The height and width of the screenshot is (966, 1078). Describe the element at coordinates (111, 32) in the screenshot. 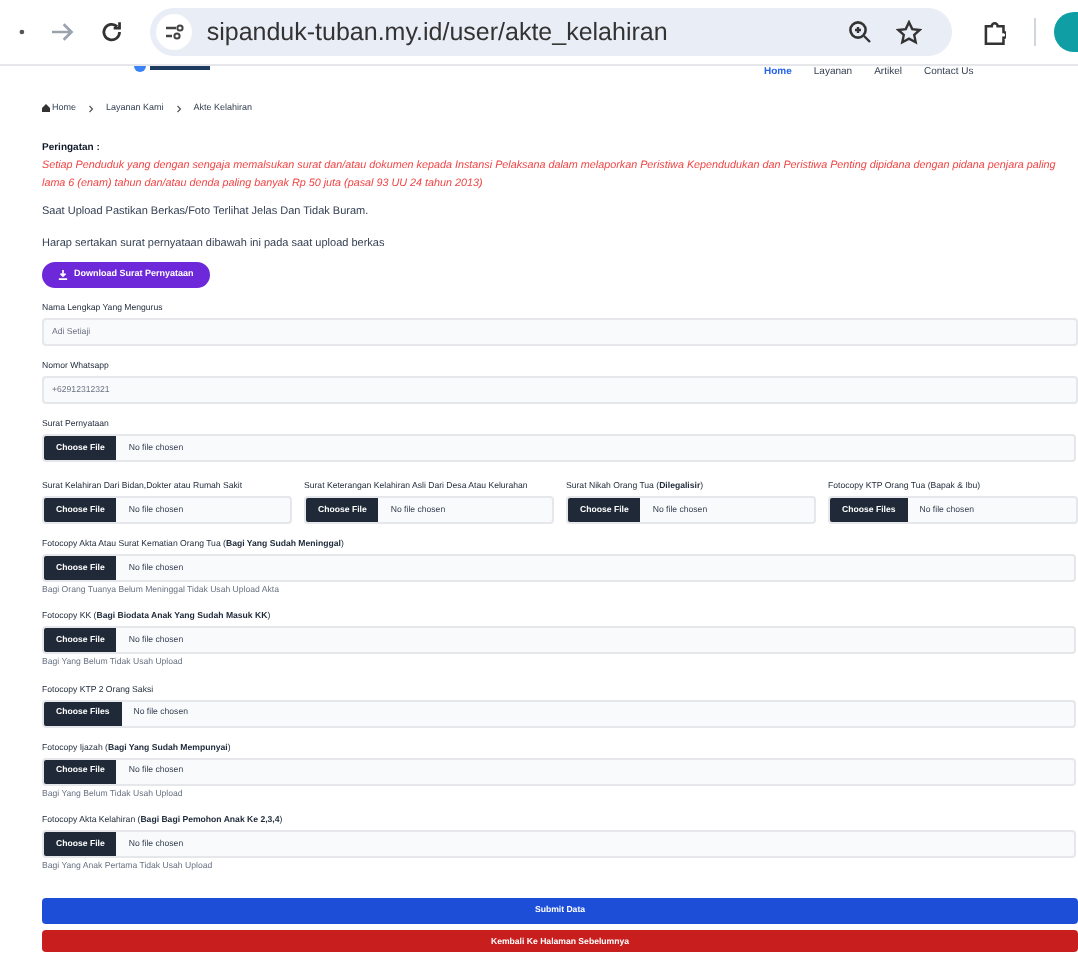

I see `reload-icon` at that location.